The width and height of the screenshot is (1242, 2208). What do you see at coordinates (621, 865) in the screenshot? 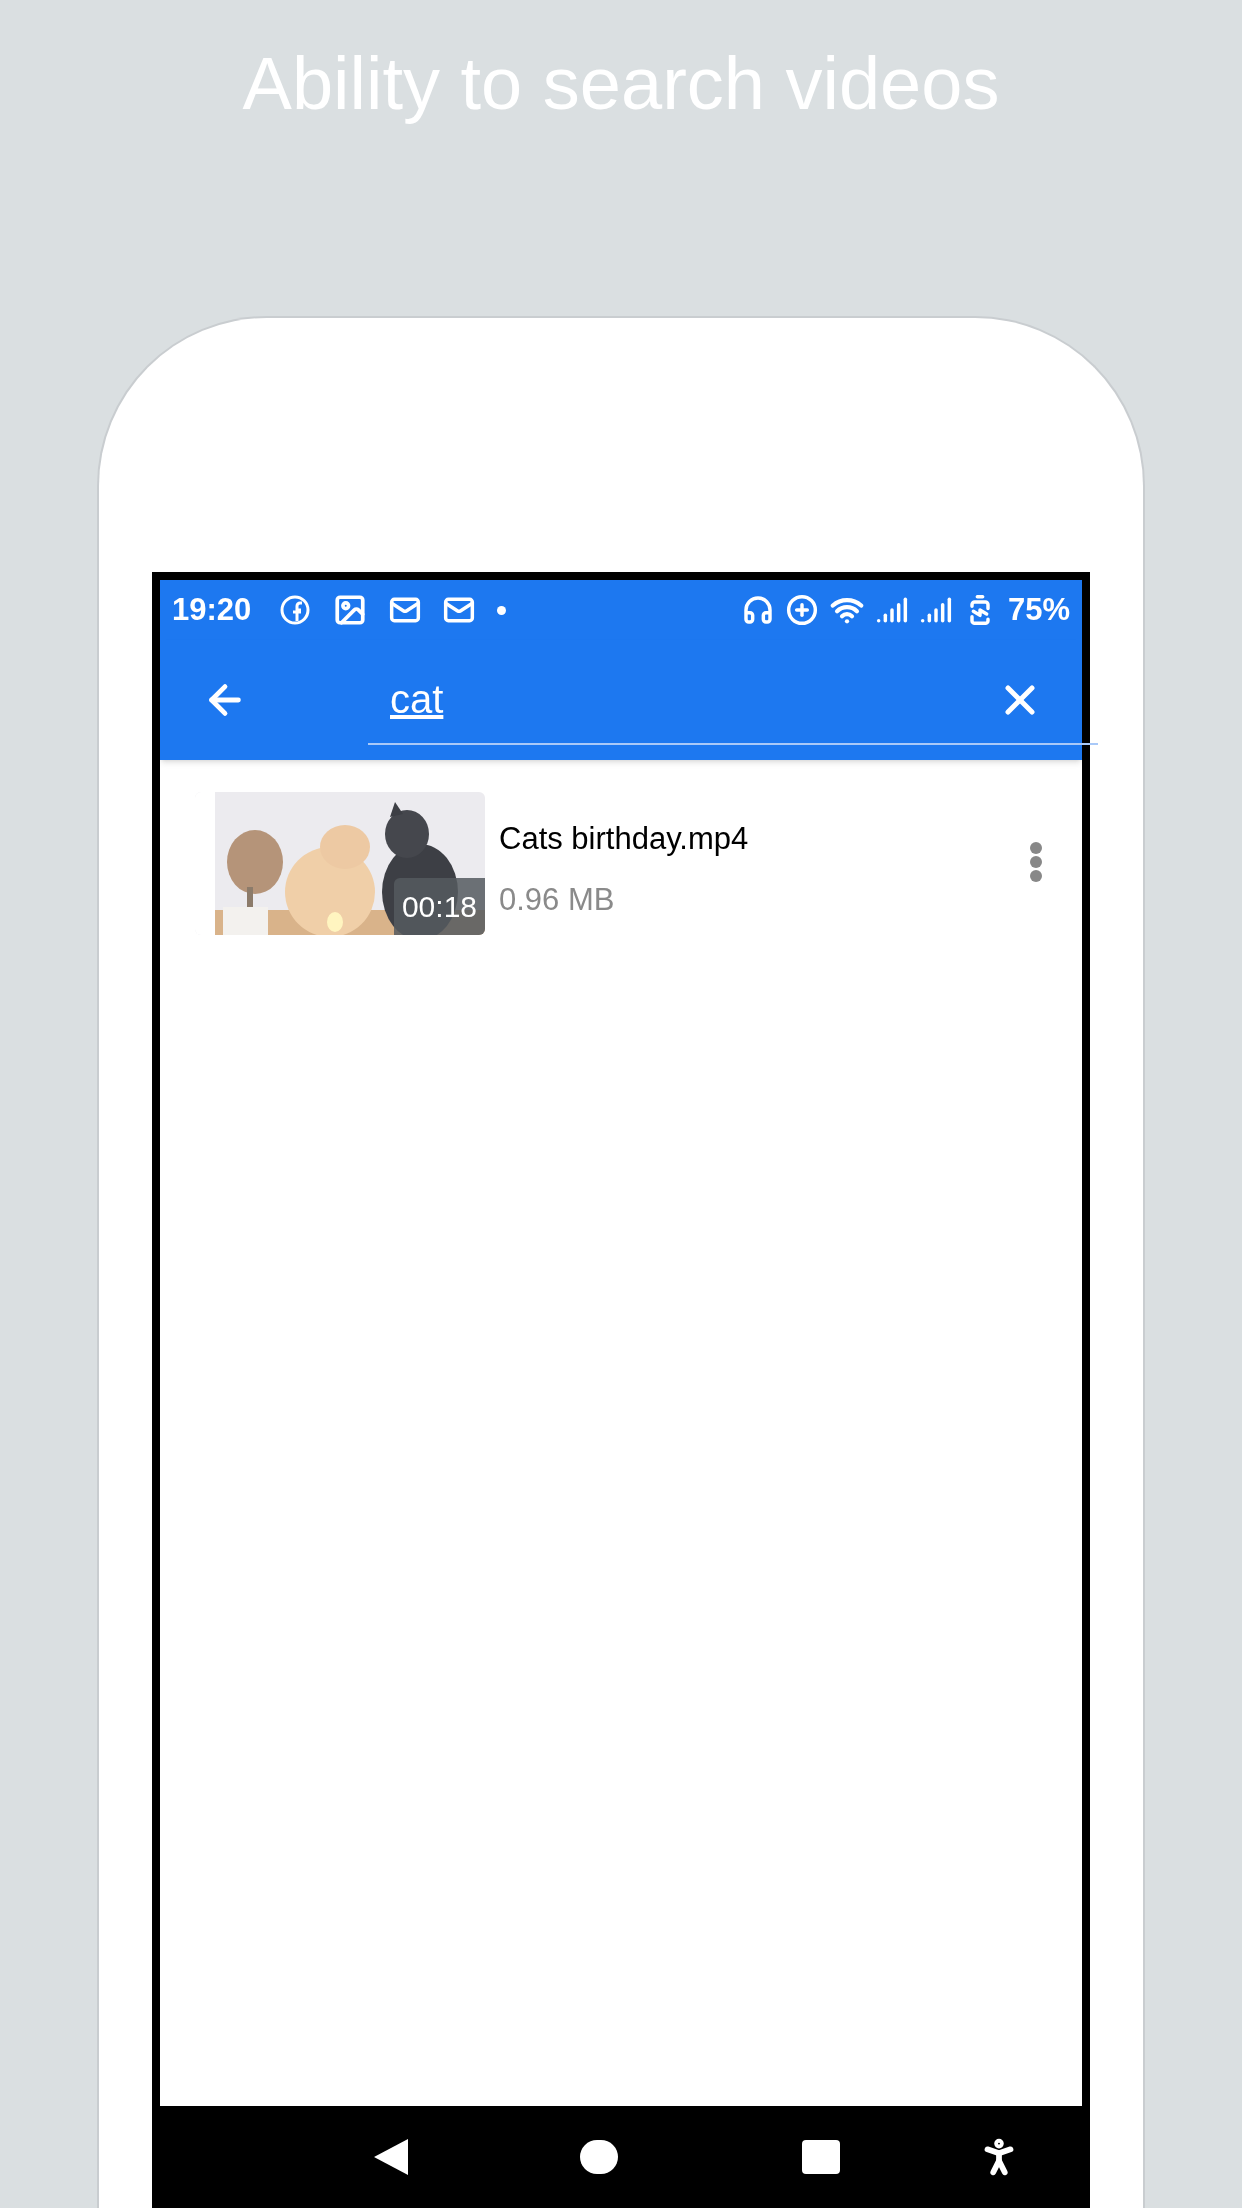
I see `video-item: 00:18 Cats birthday.mp4 0.96 MB` at bounding box center [621, 865].